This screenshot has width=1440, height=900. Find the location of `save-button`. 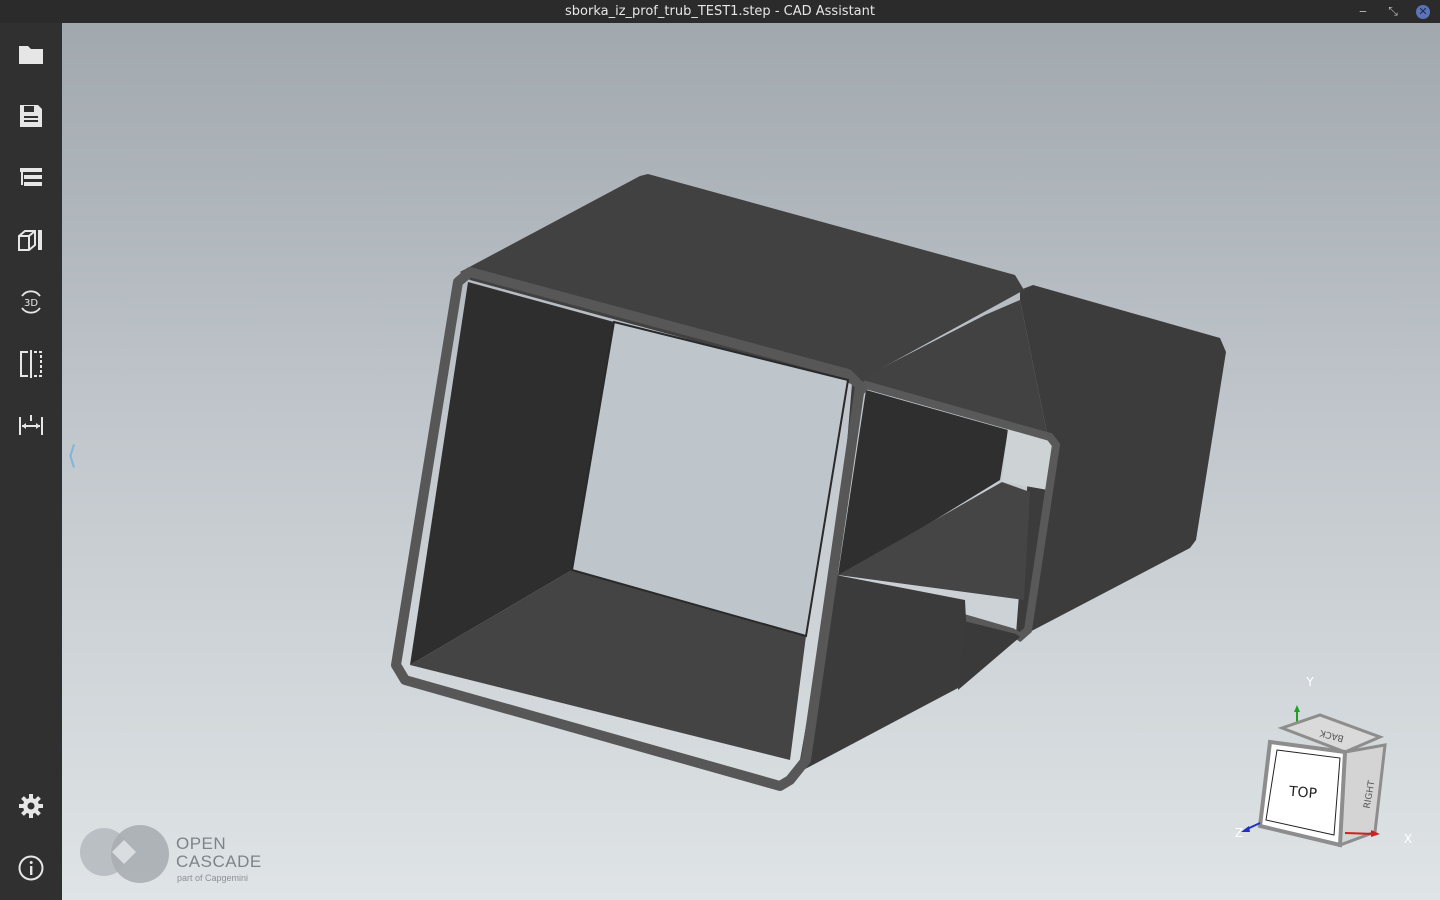

save-button is located at coordinates (31, 116).